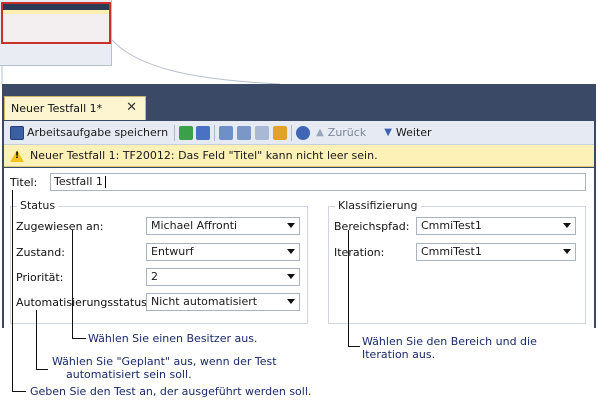 The width and height of the screenshot is (598, 401). Describe the element at coordinates (60, 226) in the screenshot. I see `assigned-label: Zugewiesen an:` at that location.